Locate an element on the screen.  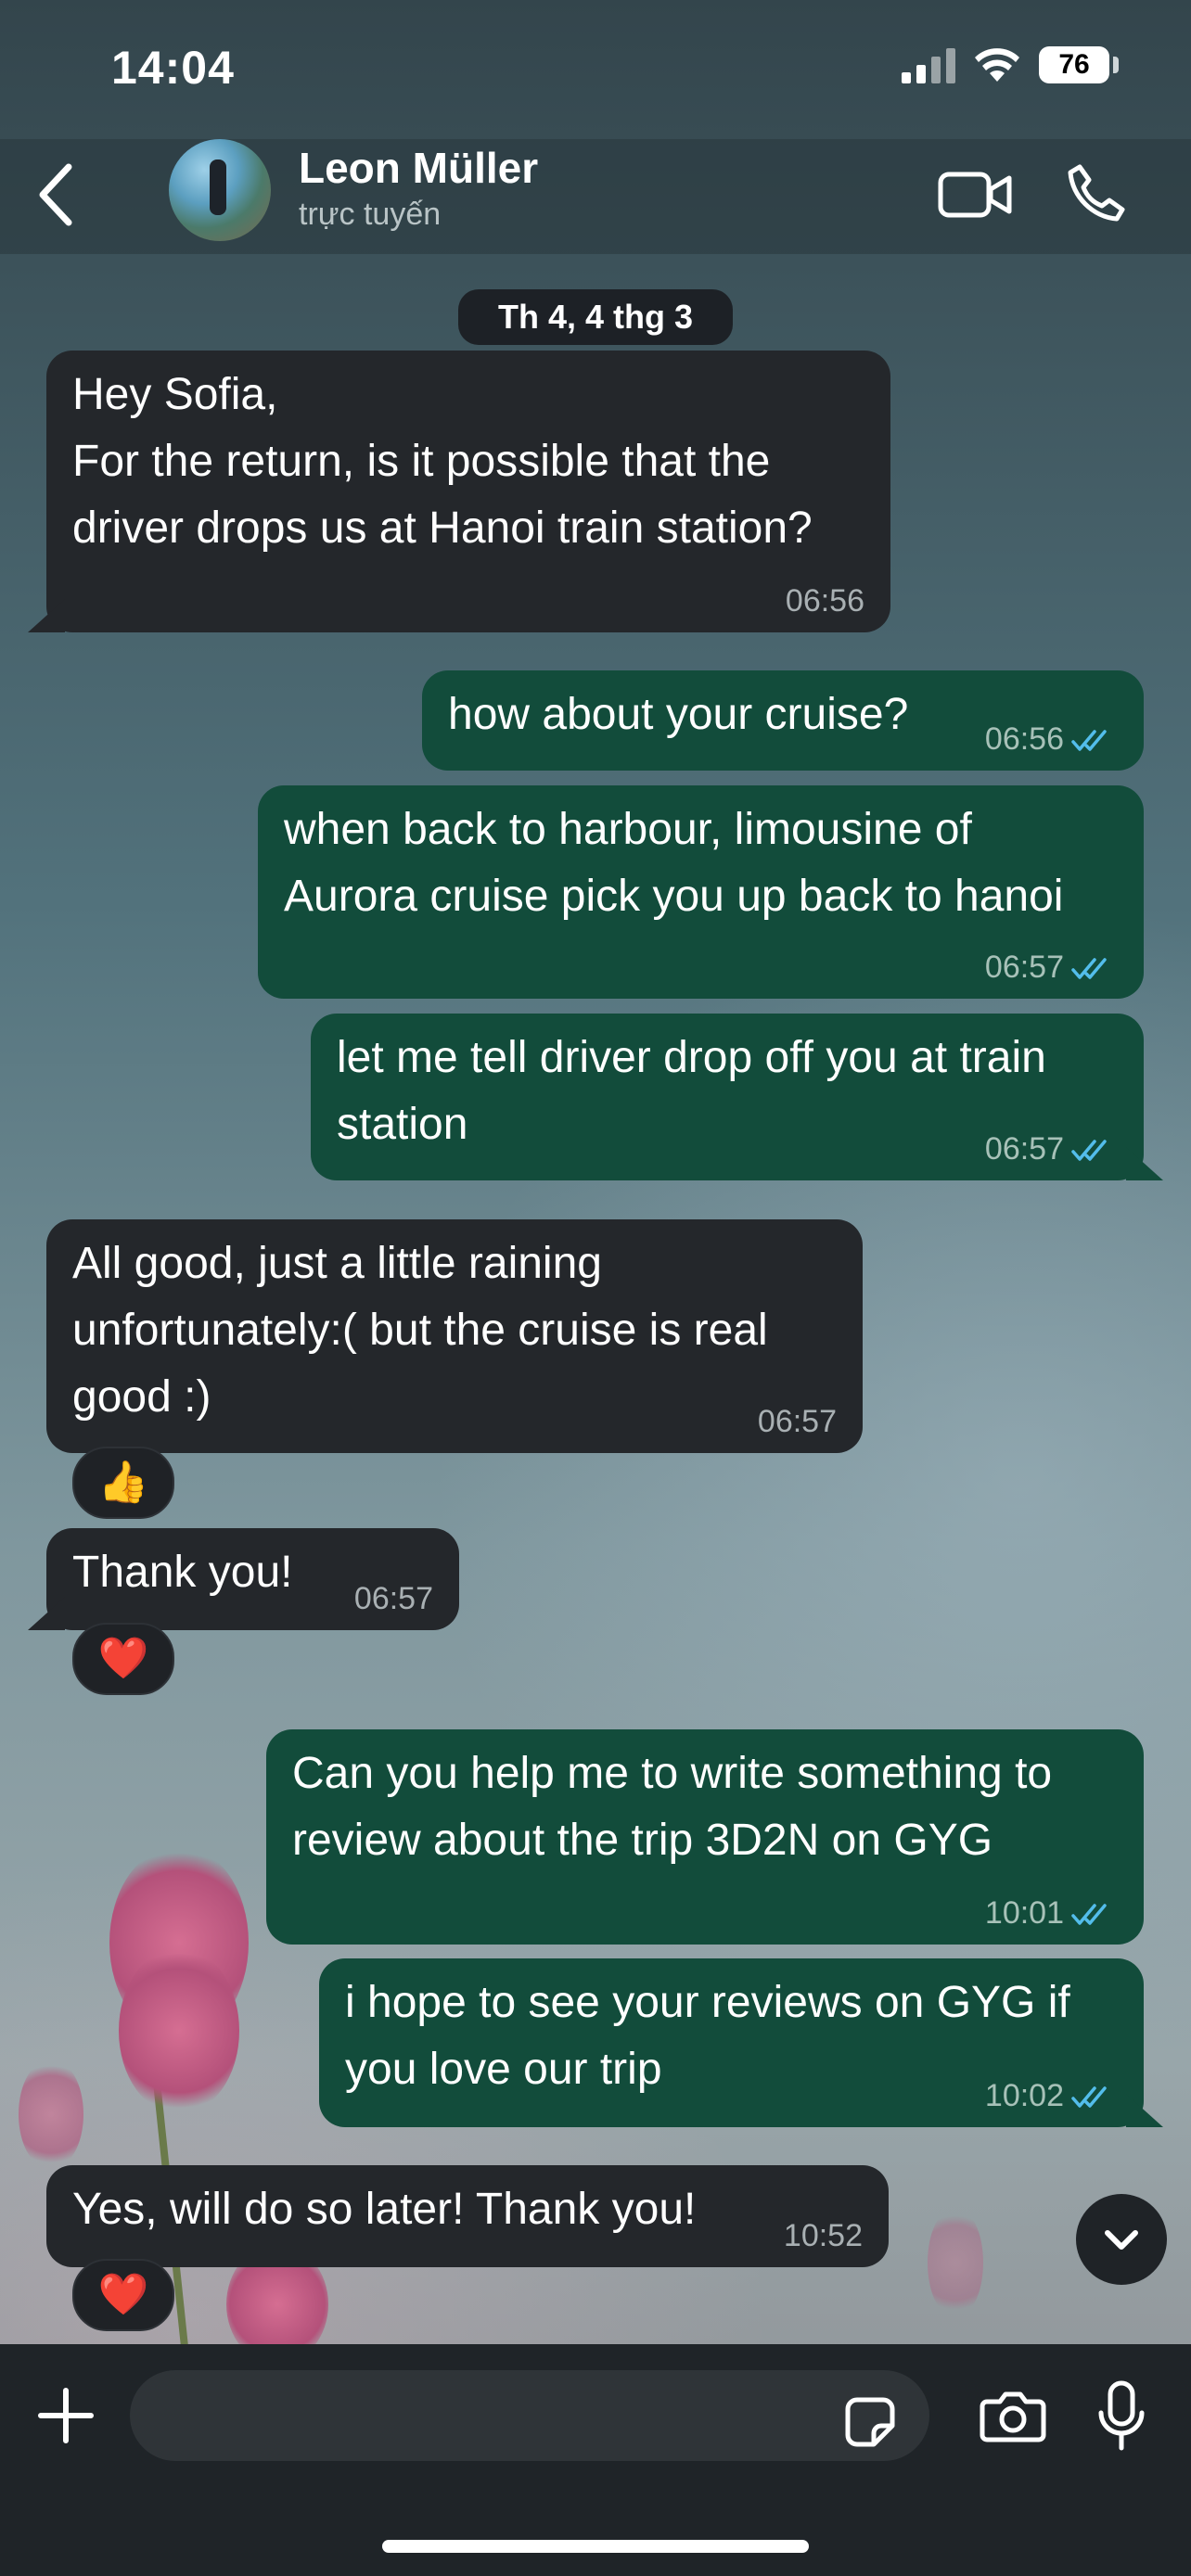
sticker-icon is located at coordinates (870, 2422).